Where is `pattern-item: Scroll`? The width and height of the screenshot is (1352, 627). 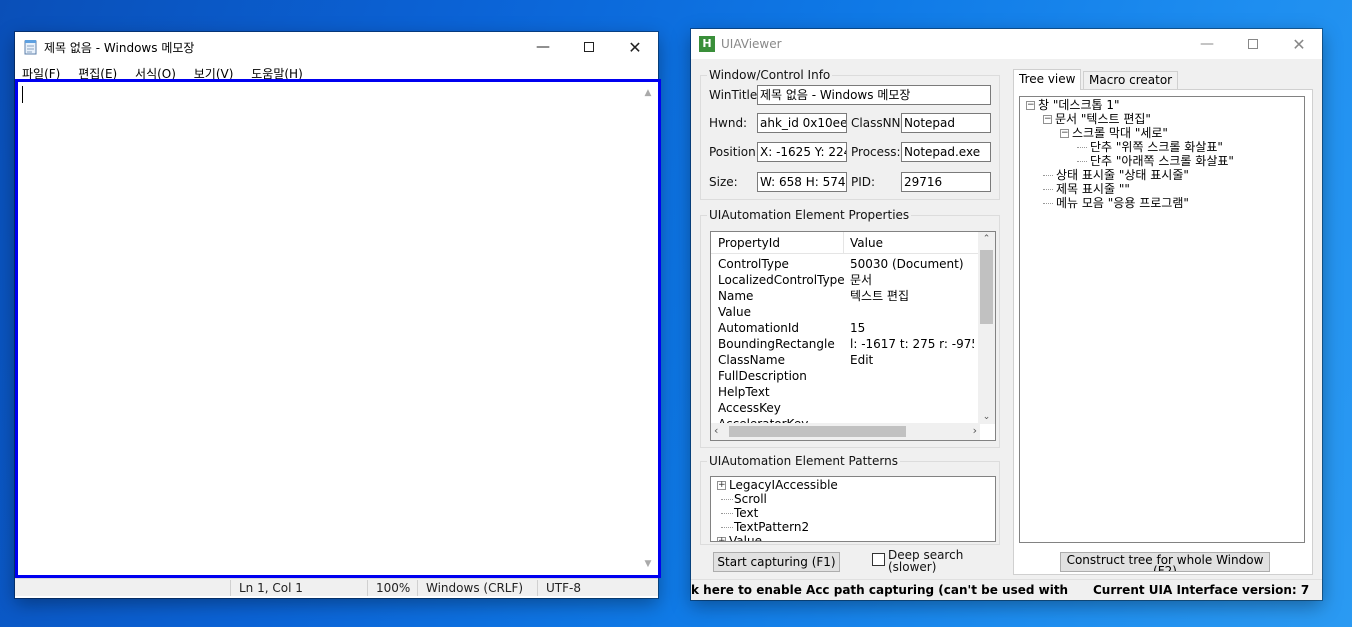 pattern-item: Scroll is located at coordinates (742, 499).